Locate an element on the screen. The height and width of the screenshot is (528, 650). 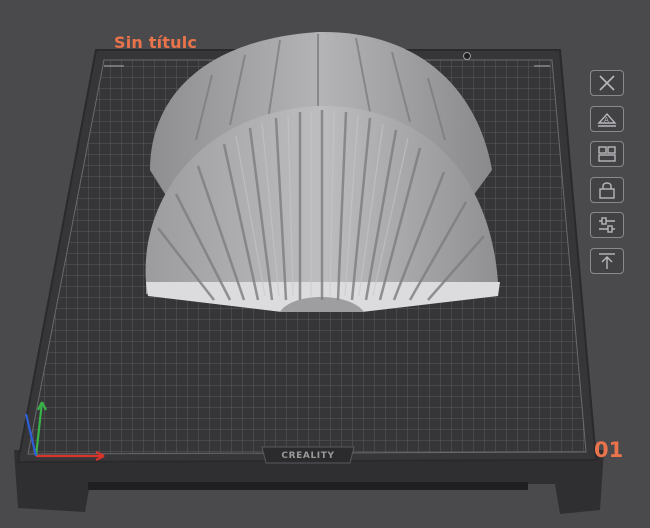
brand-logo: CREALITY is located at coordinates (308, 456).